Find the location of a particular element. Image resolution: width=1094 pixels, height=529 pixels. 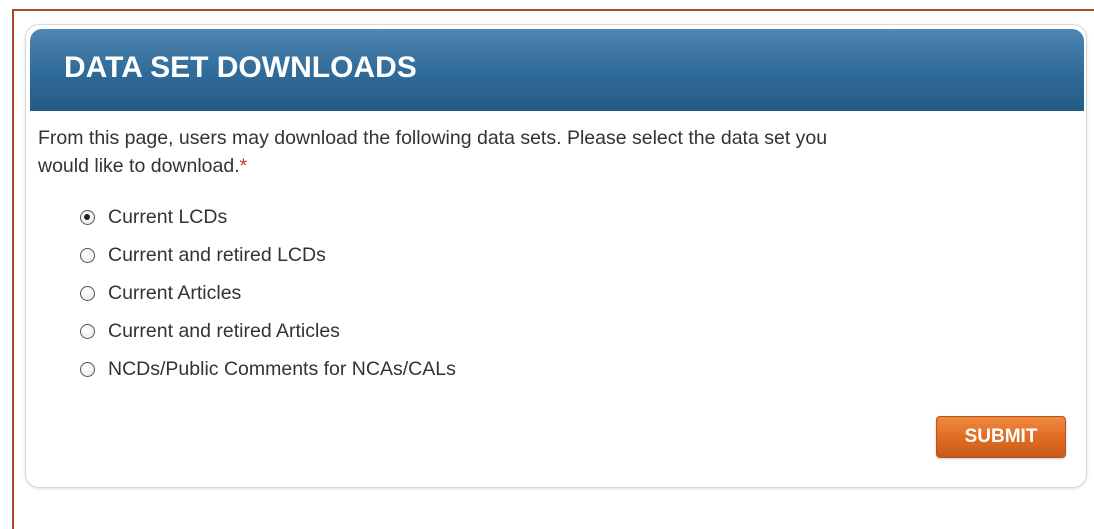

option-ncds-public-comments: NCDs/Public Comments for NCAs/CALs is located at coordinates (268, 369).